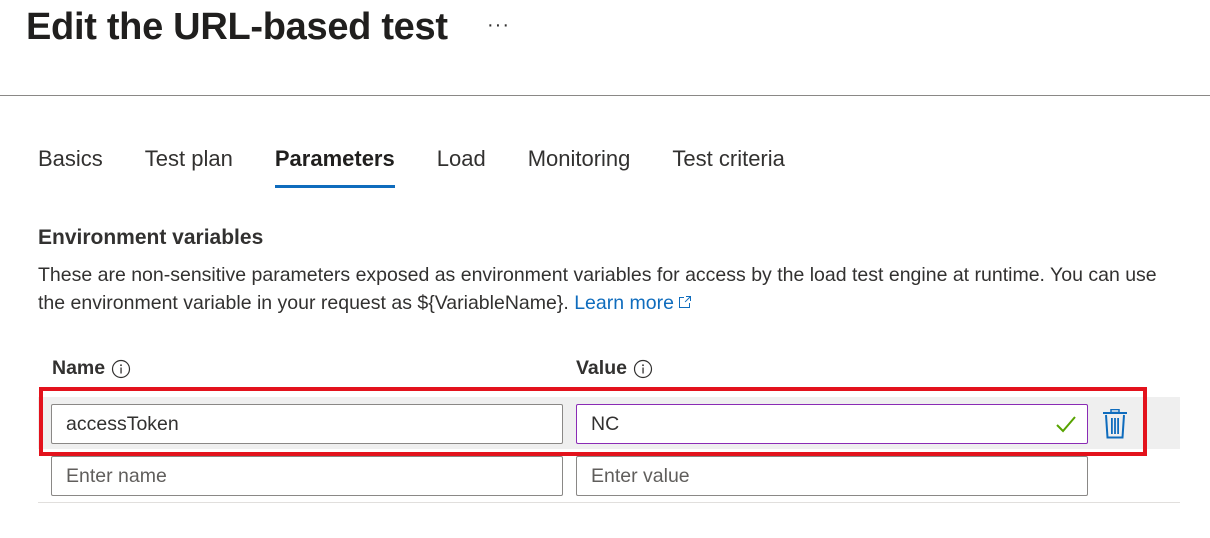 The height and width of the screenshot is (538, 1210). I want to click on page-title: Edit the URL-based test, so click(237, 27).